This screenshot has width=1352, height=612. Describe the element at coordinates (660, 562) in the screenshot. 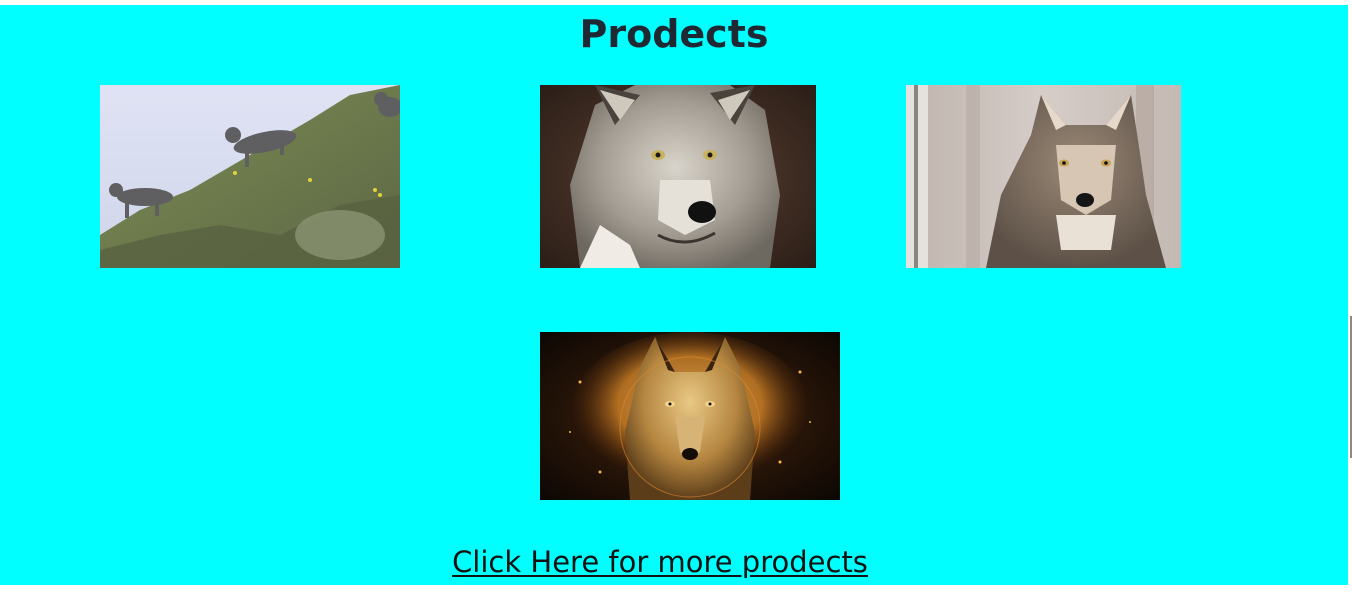

I see `more-products-link: Click Here for more prodects` at that location.